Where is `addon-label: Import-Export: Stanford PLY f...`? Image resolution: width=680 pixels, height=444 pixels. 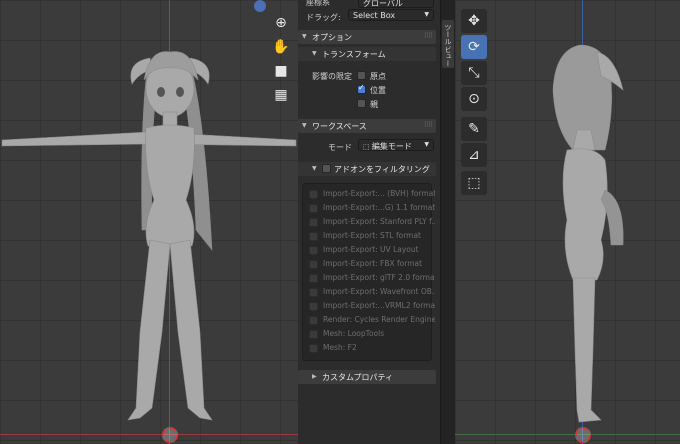 addon-label: Import-Export: Stanford PLY f... is located at coordinates (379, 221).